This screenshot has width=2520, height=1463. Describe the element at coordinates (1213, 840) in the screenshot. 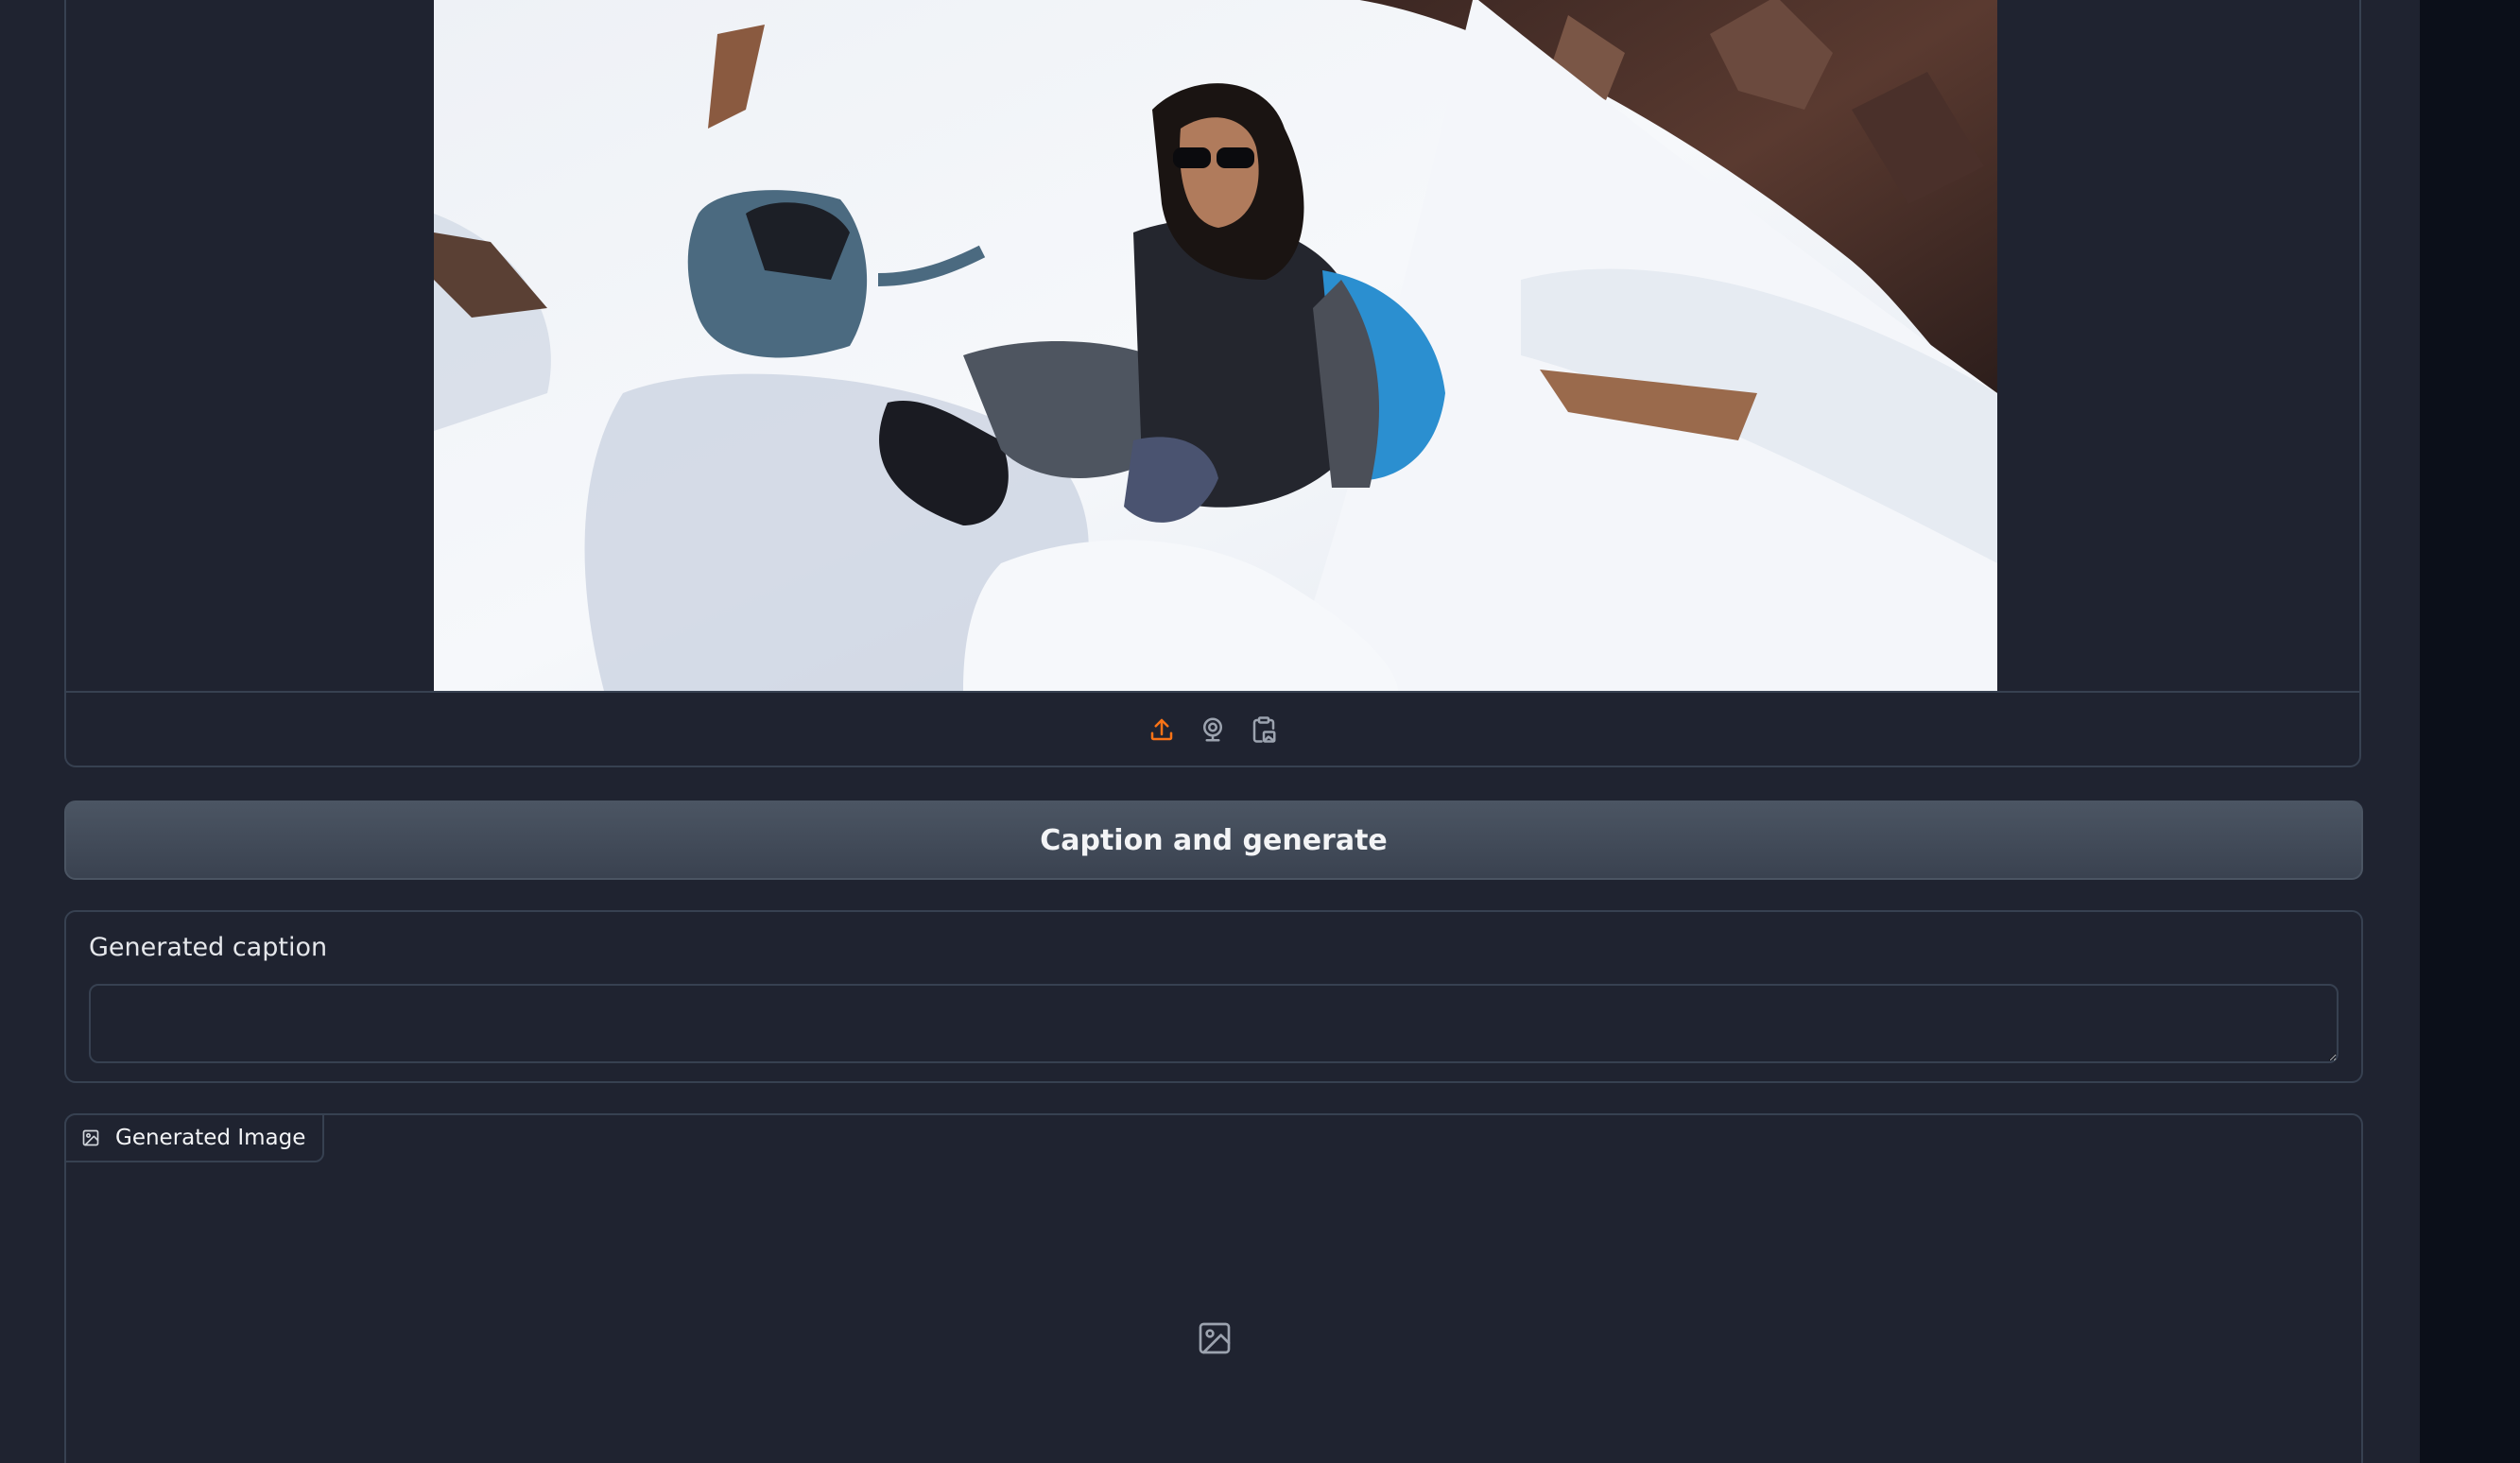

I see `caption-and-generate-button: Caption and generate` at that location.